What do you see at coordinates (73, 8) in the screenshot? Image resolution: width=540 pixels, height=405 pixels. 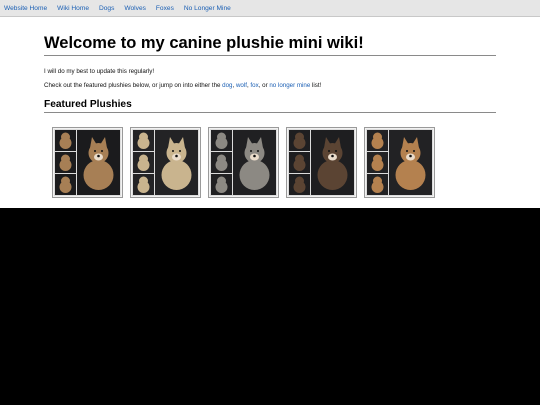 I see `nav-link-wiki-home: Wiki Home` at bounding box center [73, 8].